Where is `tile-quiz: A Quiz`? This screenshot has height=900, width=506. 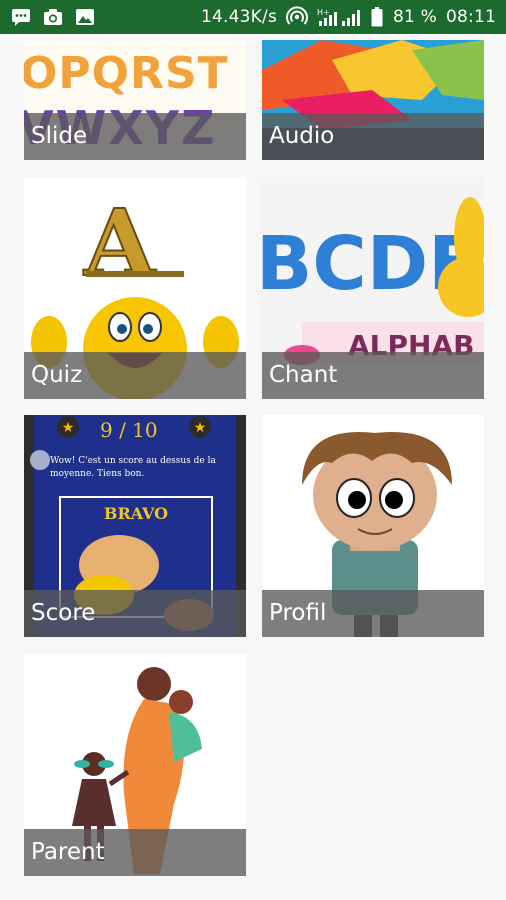
tile-quiz: A Quiz is located at coordinates (135, 288).